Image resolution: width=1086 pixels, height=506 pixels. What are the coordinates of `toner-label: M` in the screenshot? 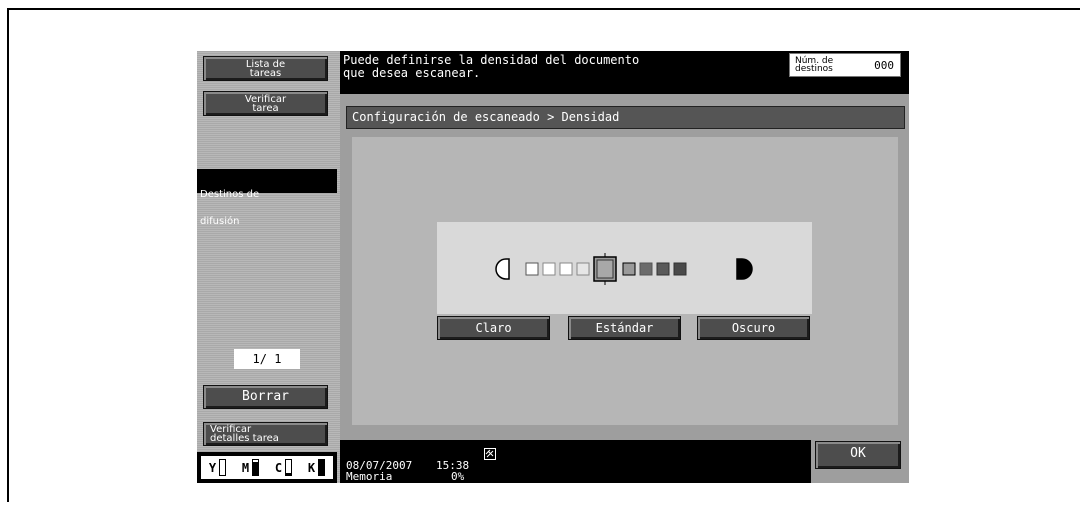 It's located at (245, 467).